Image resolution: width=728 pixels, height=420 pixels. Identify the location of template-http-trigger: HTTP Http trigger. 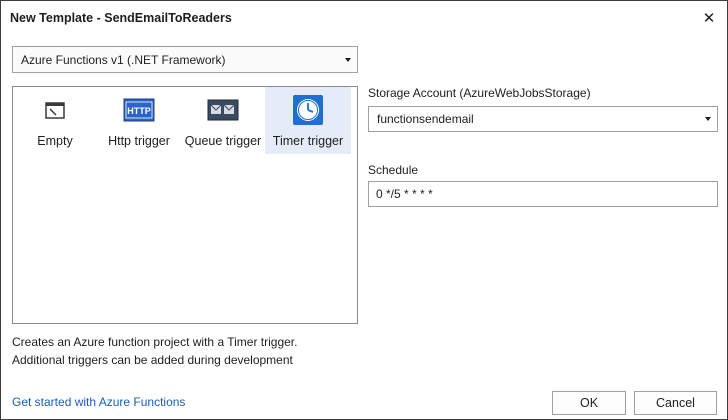
(139, 120).